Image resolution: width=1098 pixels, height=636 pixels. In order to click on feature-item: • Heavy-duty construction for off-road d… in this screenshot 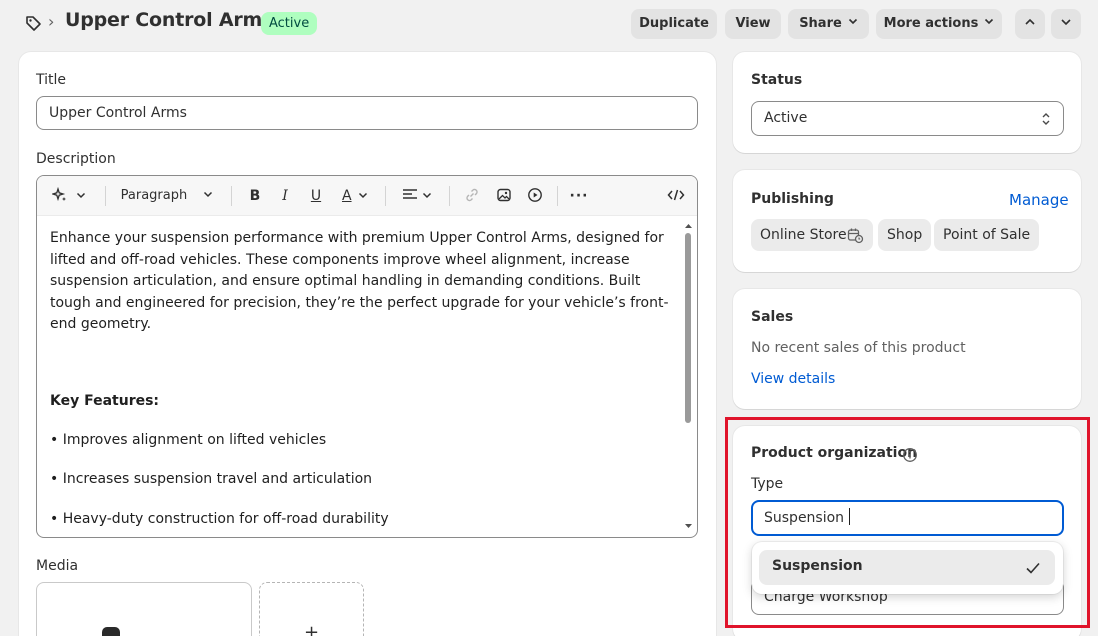, I will do `click(219, 519)`.